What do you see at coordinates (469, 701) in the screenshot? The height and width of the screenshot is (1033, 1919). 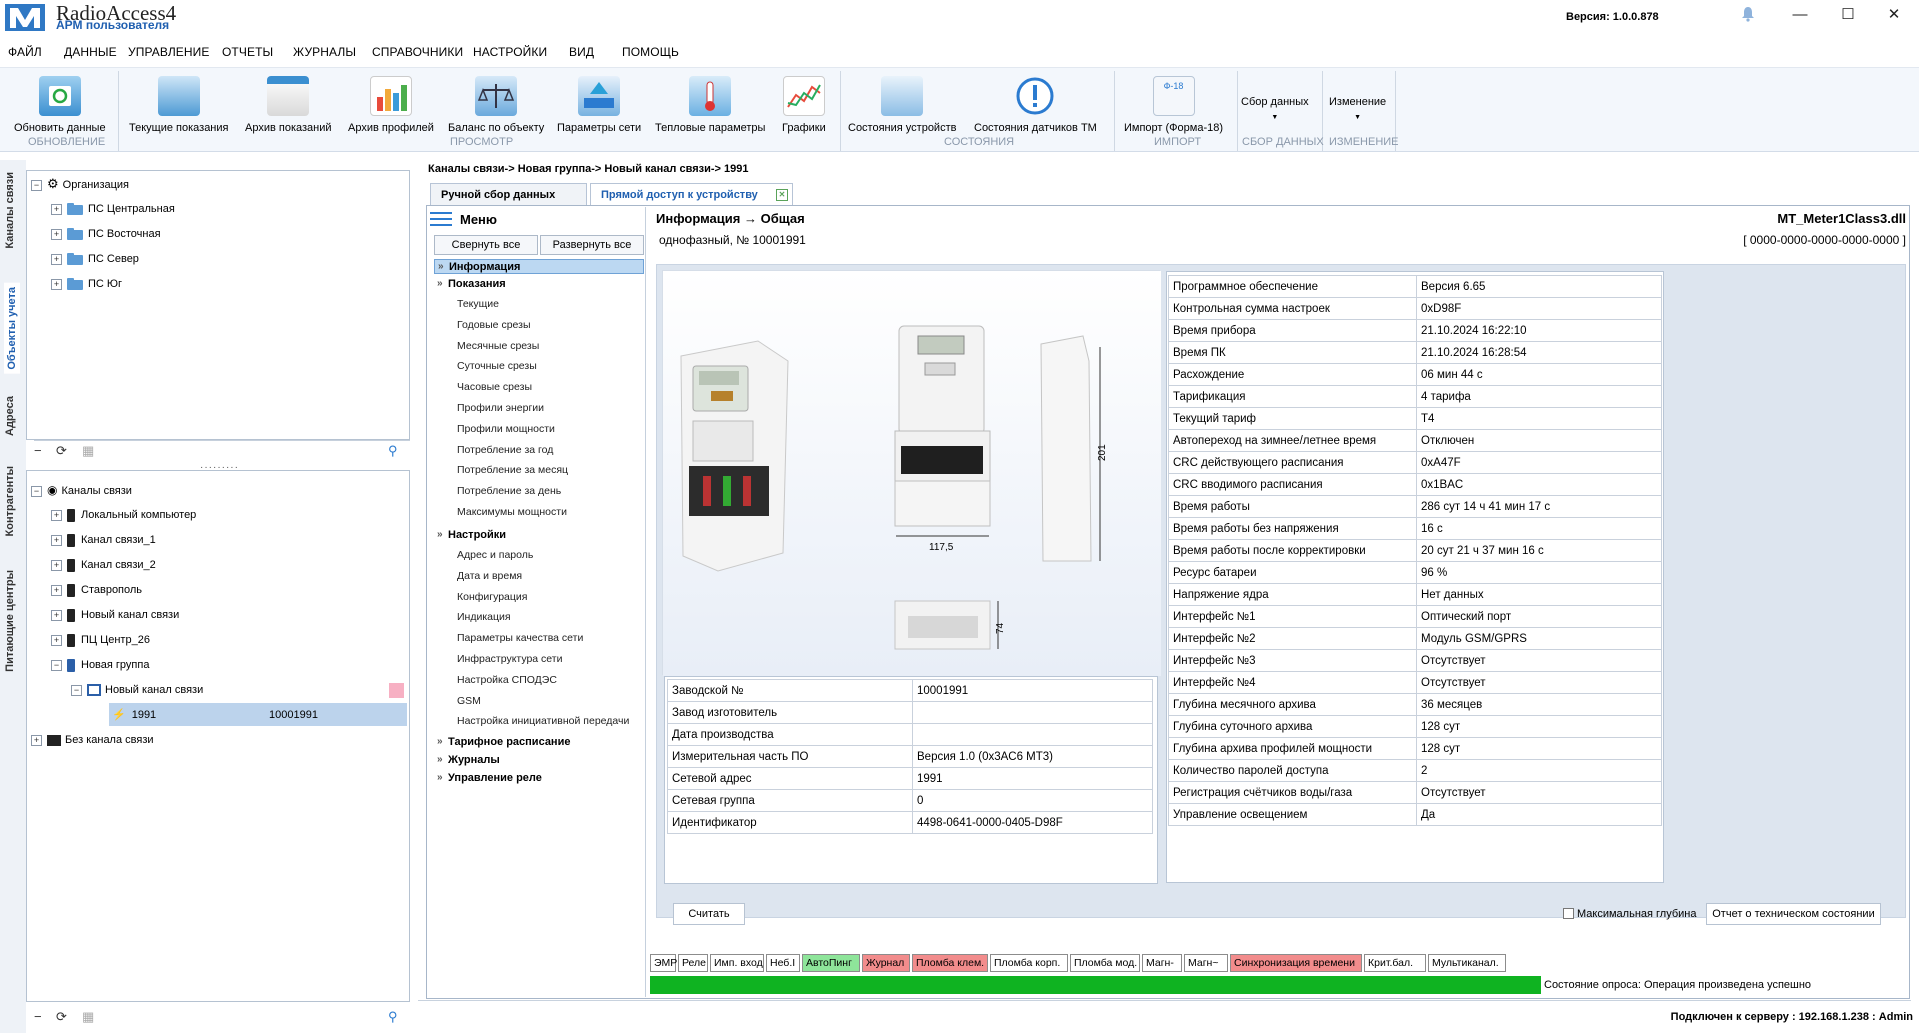 I see `menu-item-setting: GSM` at bounding box center [469, 701].